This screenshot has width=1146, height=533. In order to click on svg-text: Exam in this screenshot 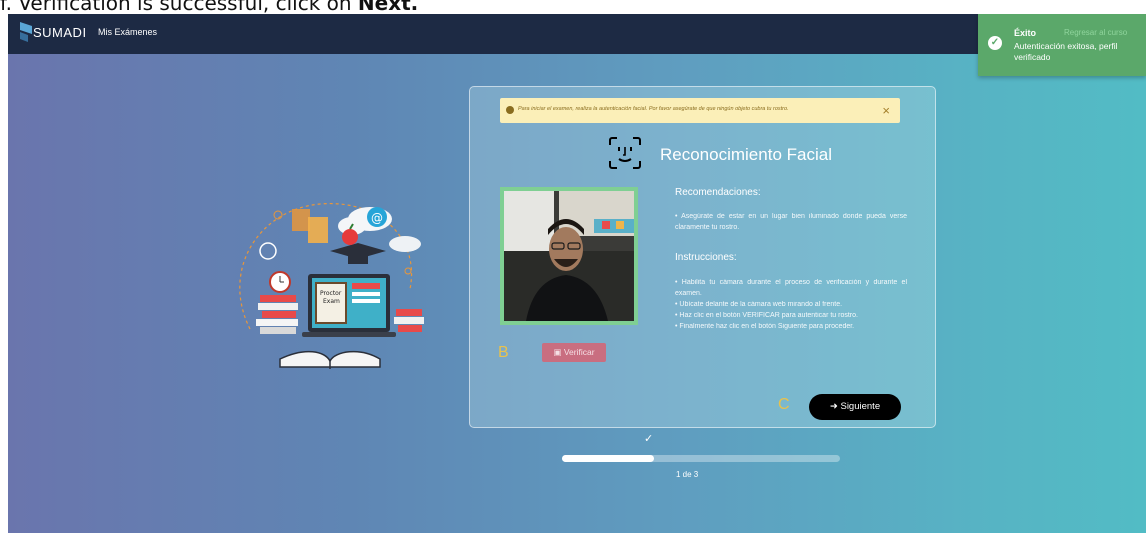, I will do `click(331, 301)`.